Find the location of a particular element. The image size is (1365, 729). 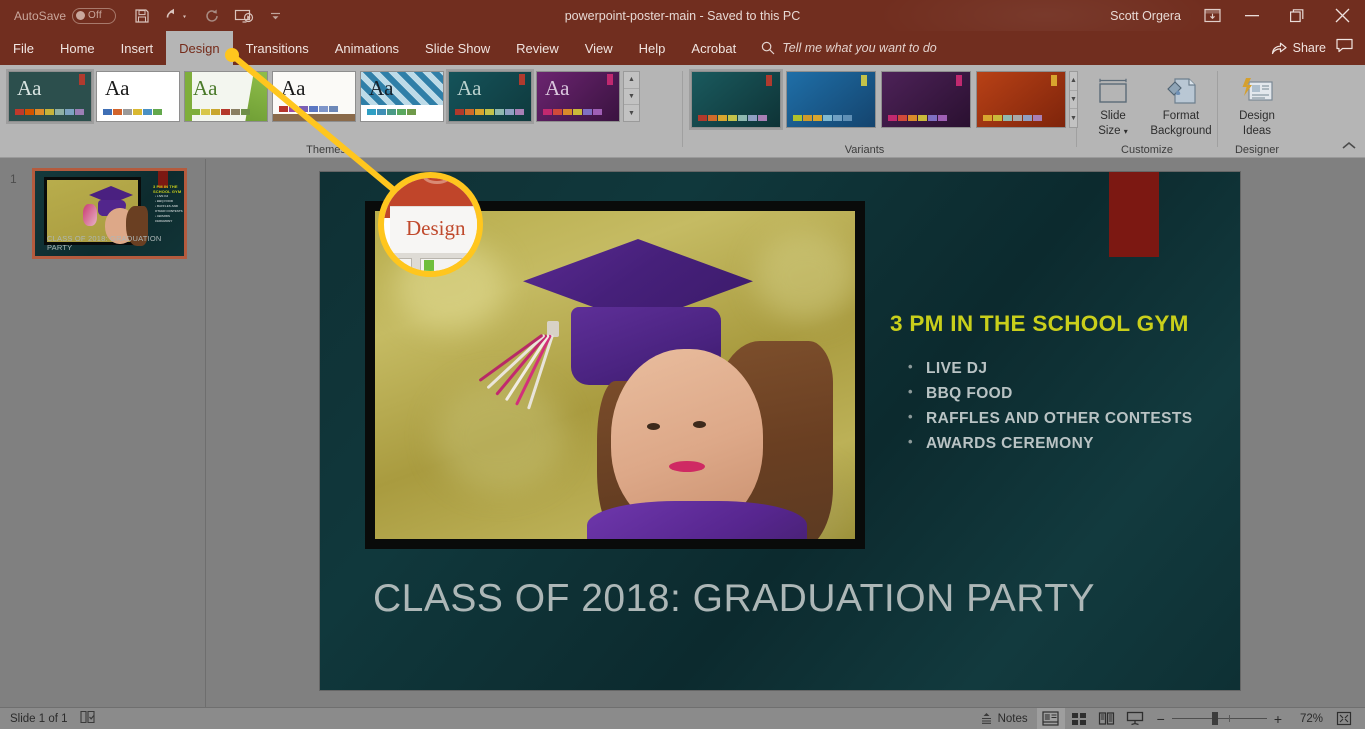

graduation-gown is located at coordinates (697, 520).